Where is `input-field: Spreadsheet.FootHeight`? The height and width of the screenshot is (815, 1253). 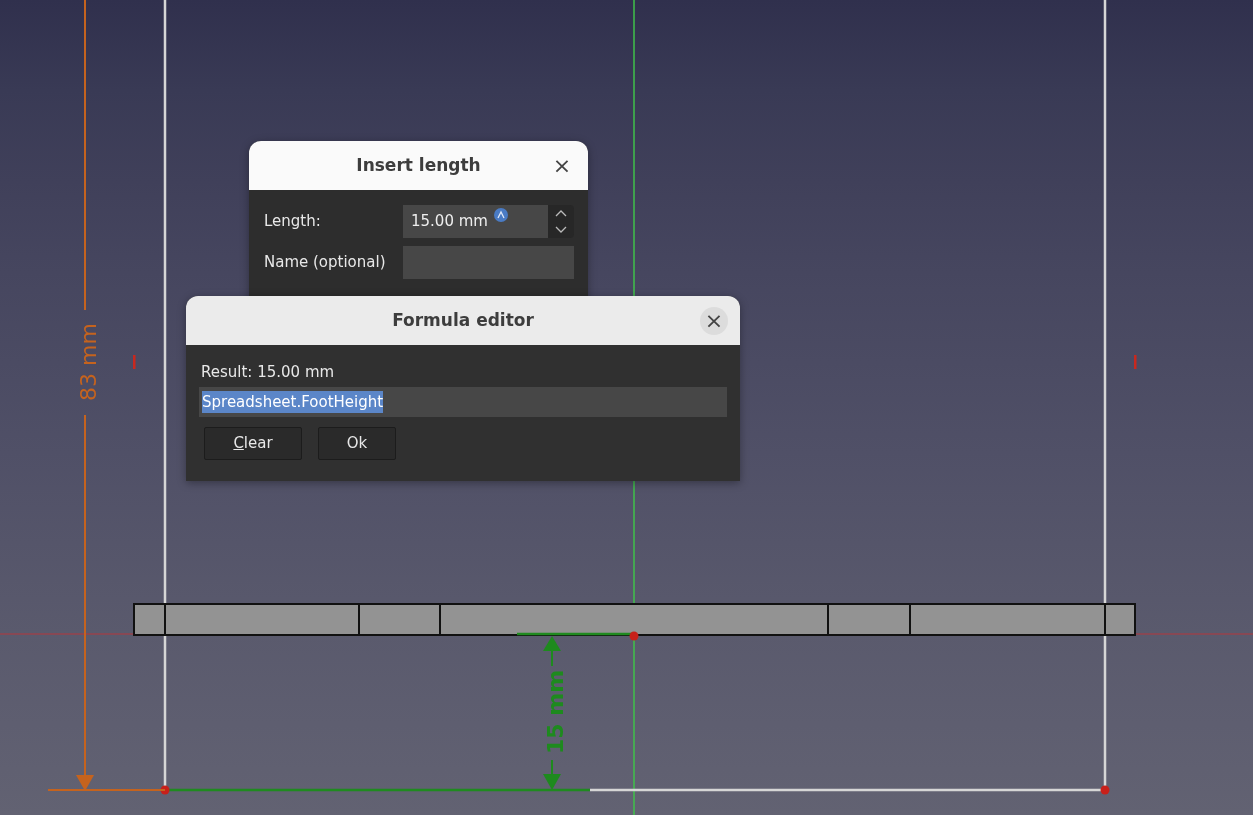
input-field: Spreadsheet.FootHeight is located at coordinates (463, 402).